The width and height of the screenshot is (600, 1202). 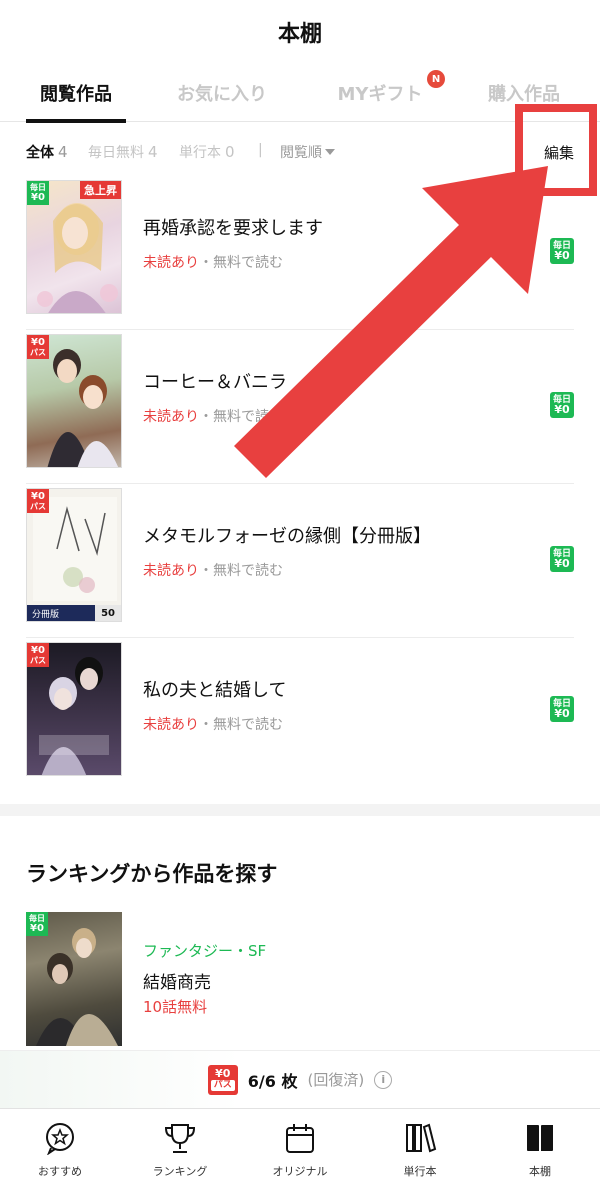 What do you see at coordinates (152, 874) in the screenshot?
I see `ranking-section-title: ランキングから作品を探す` at bounding box center [152, 874].